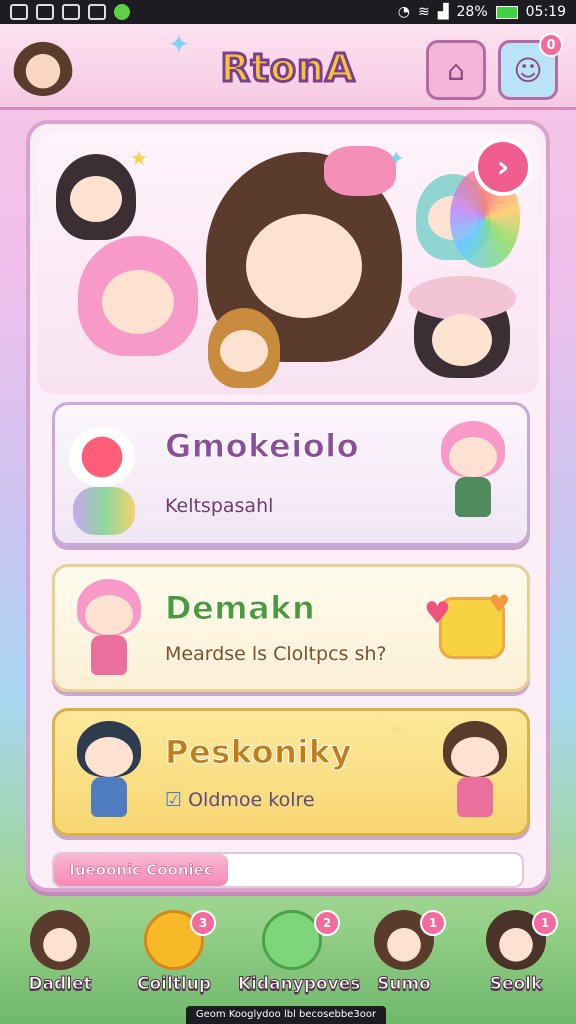 This screenshot has width=576, height=1024. Describe the element at coordinates (404, 953) in the screenshot. I see `nav-item-sumo: 1 Sumo` at that location.